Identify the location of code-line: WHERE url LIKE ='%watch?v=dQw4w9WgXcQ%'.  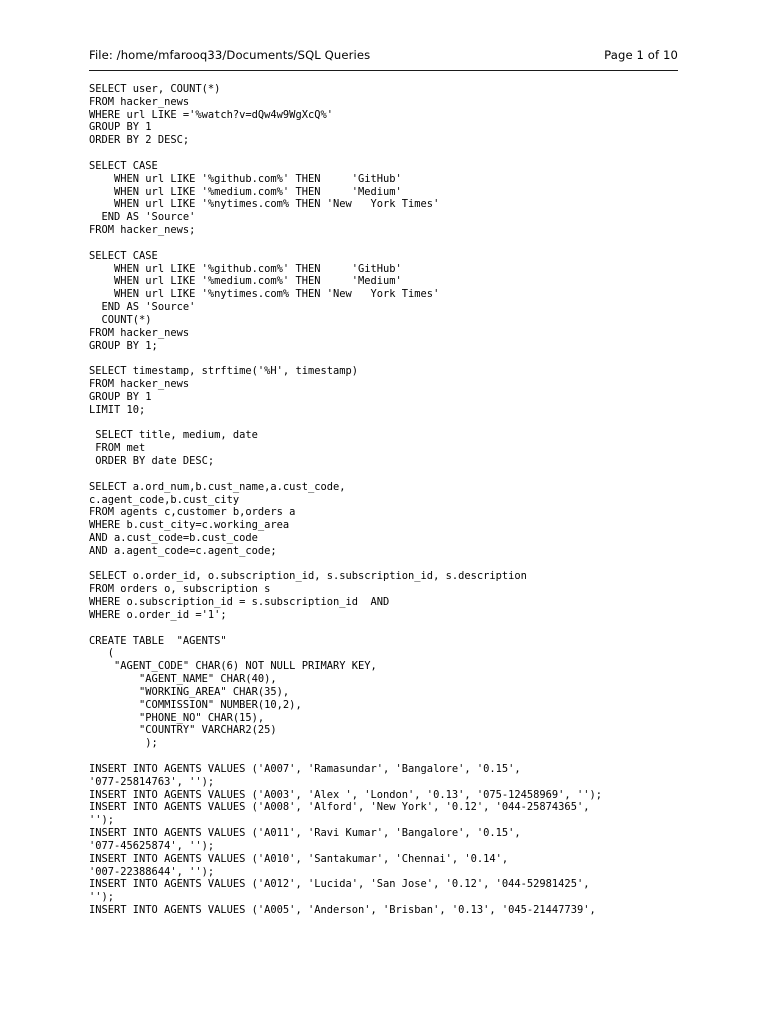
(211, 114).